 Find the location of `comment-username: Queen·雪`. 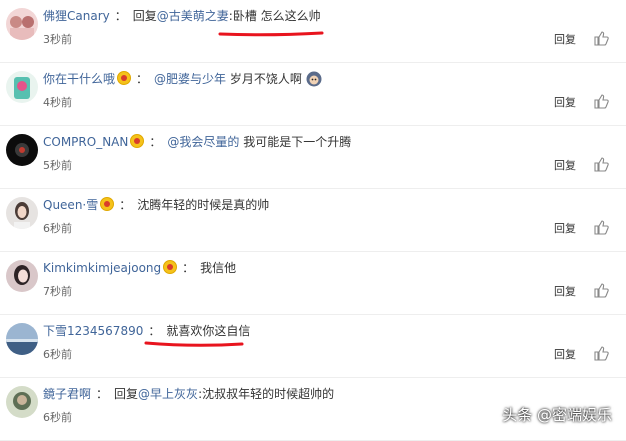

comment-username: Queen·雪 is located at coordinates (70, 205).